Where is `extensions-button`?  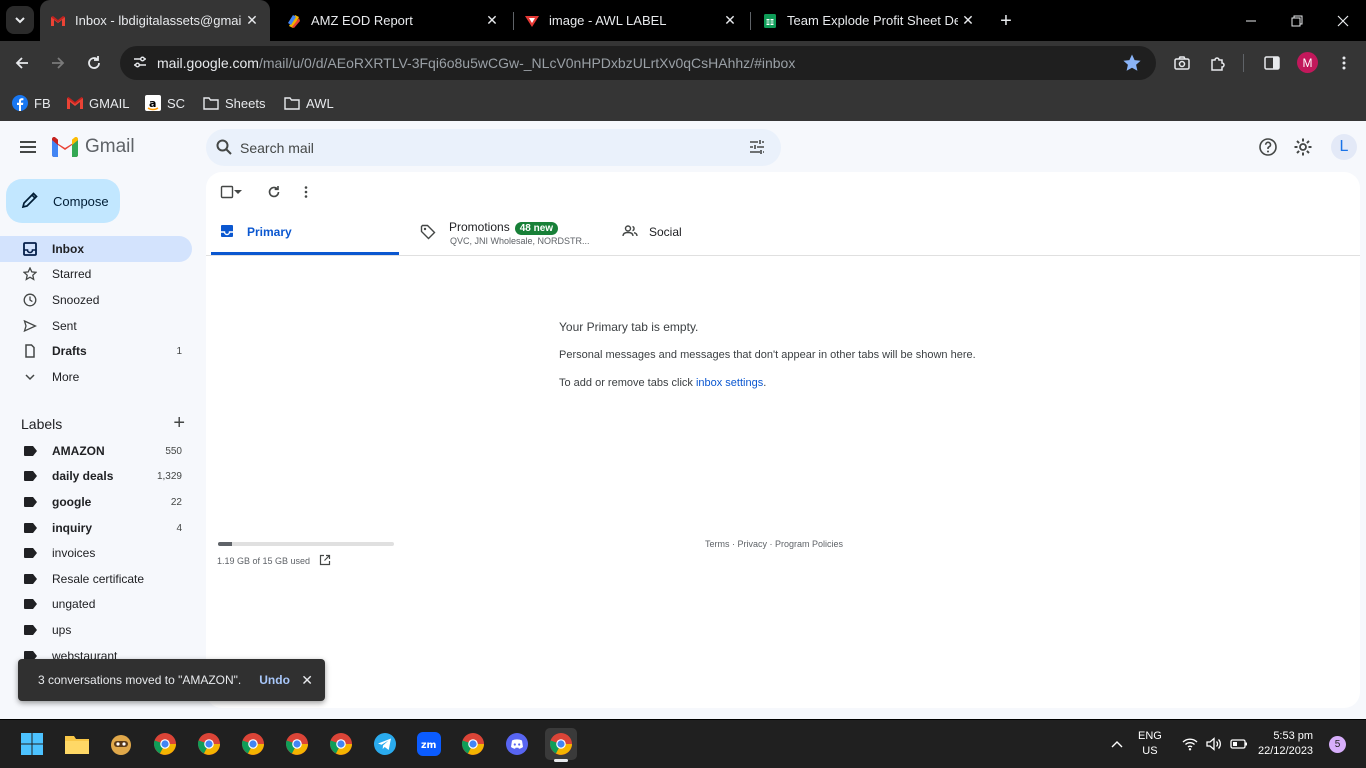 extensions-button is located at coordinates (1218, 63).